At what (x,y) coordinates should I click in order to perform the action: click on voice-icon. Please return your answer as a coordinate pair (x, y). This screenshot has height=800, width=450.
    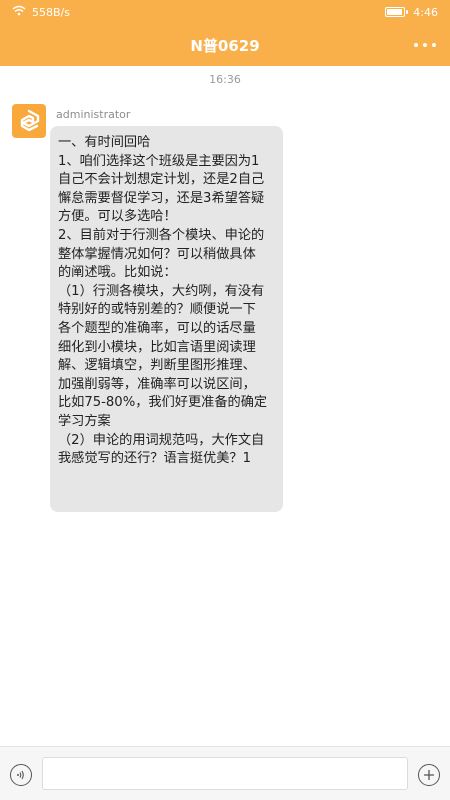
    Looking at the image, I should click on (20, 775).